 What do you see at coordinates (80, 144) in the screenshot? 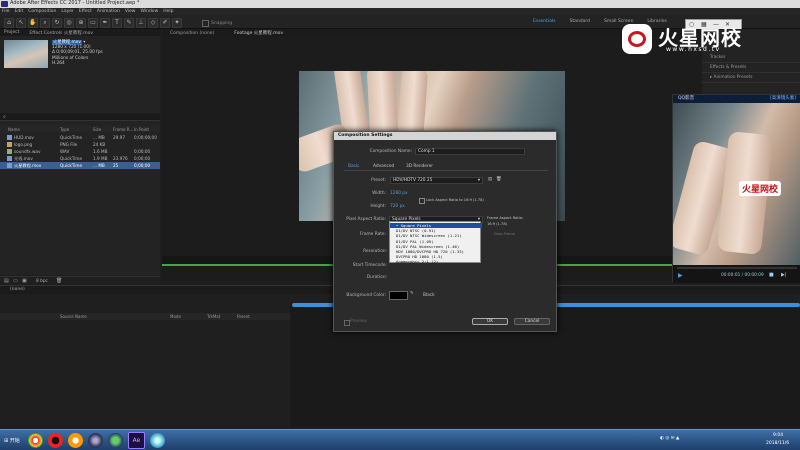
I see `file-row: logo.png PNG File 24 KB` at bounding box center [80, 144].